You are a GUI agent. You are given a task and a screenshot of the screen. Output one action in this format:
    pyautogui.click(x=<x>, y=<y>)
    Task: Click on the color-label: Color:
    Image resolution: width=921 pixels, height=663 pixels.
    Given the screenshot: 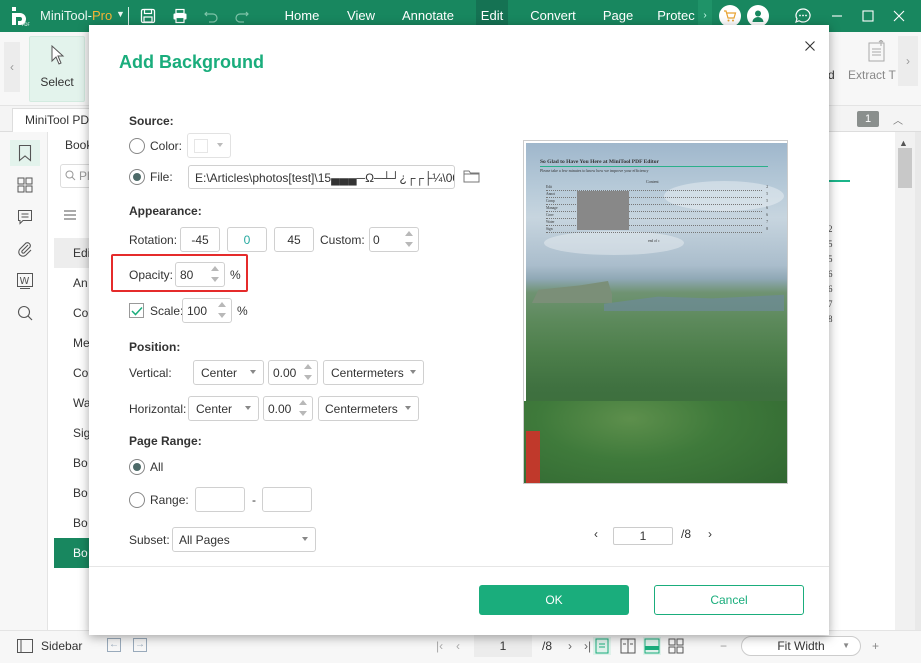 What is the action you would take?
    pyautogui.click(x=166, y=146)
    